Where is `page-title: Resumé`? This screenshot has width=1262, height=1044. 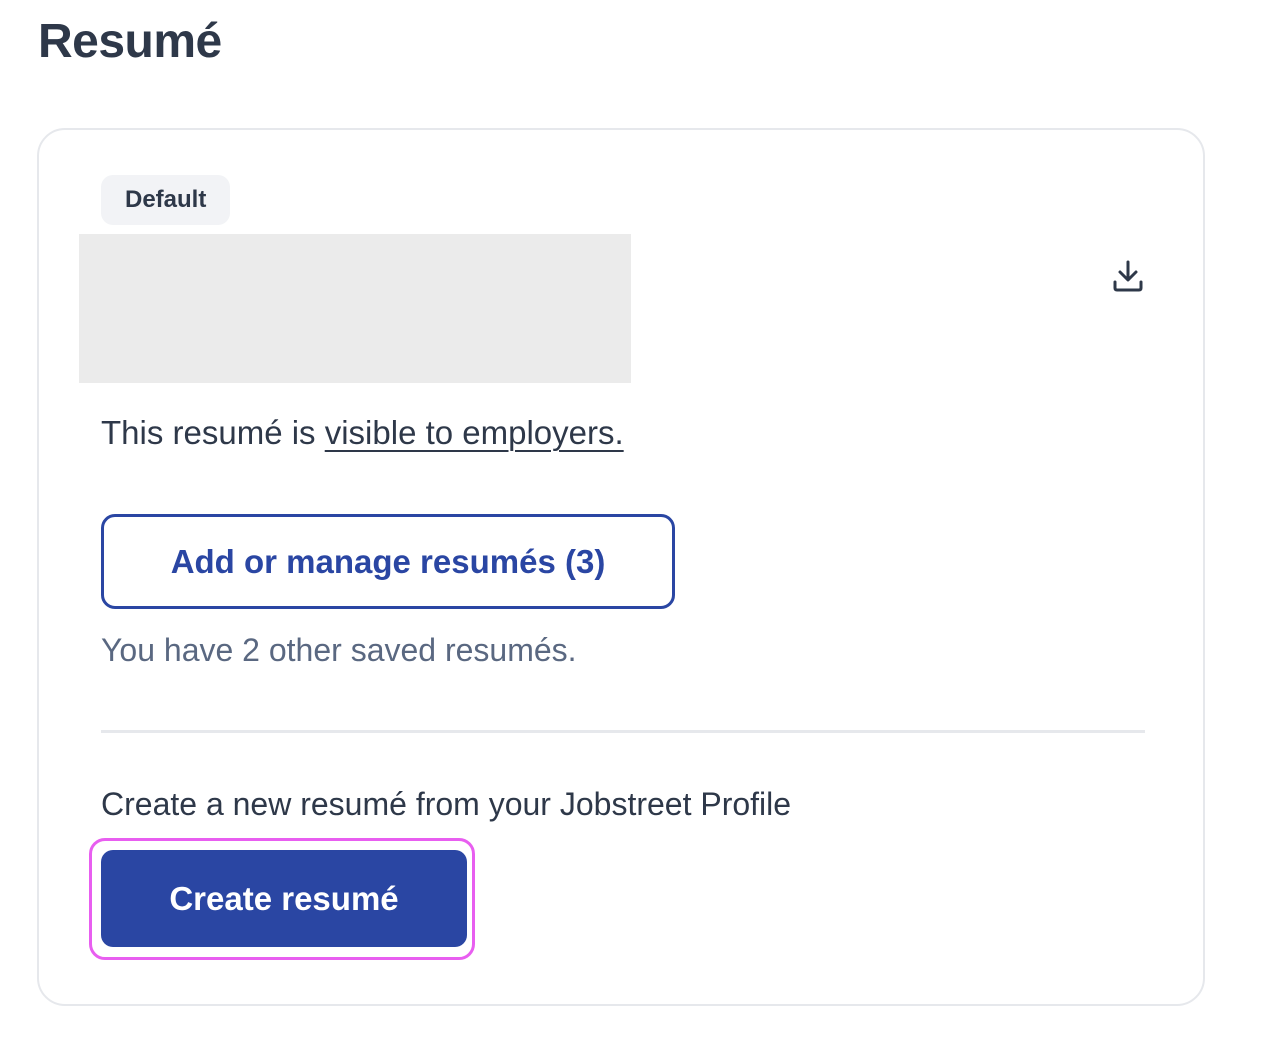 page-title: Resumé is located at coordinates (130, 41).